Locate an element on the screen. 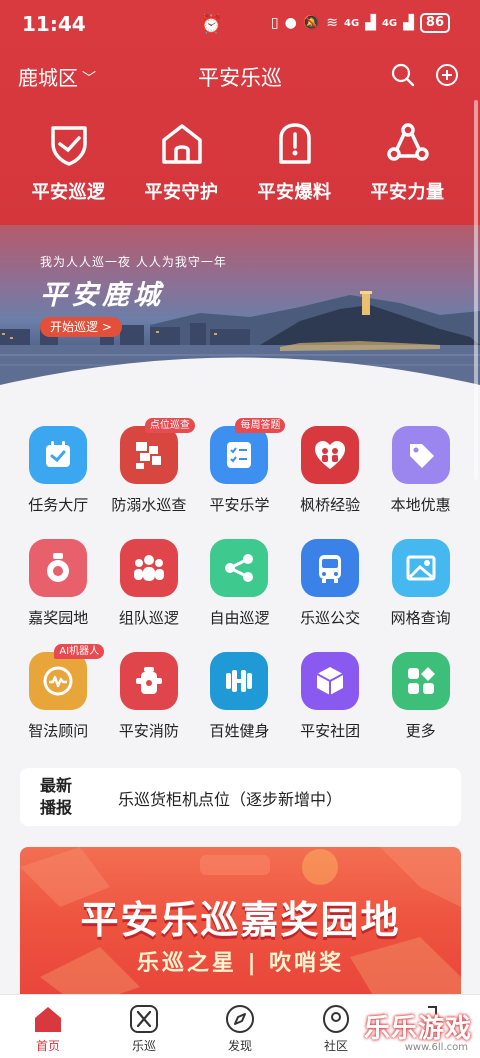  grid-item: 网格查询 is located at coordinates (420, 589).